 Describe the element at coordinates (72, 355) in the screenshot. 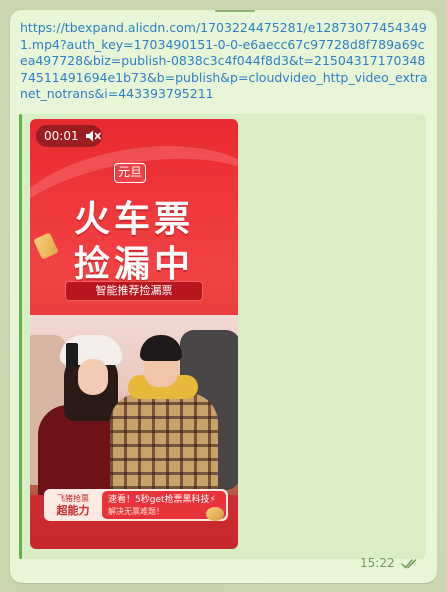

I see `phone-icon` at that location.